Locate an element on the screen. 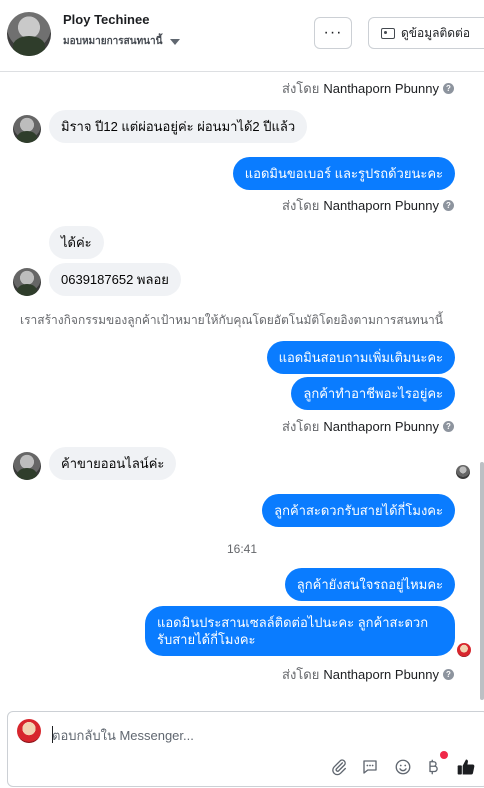 The width and height of the screenshot is (484, 788). payment-button is located at coordinates (433, 767).